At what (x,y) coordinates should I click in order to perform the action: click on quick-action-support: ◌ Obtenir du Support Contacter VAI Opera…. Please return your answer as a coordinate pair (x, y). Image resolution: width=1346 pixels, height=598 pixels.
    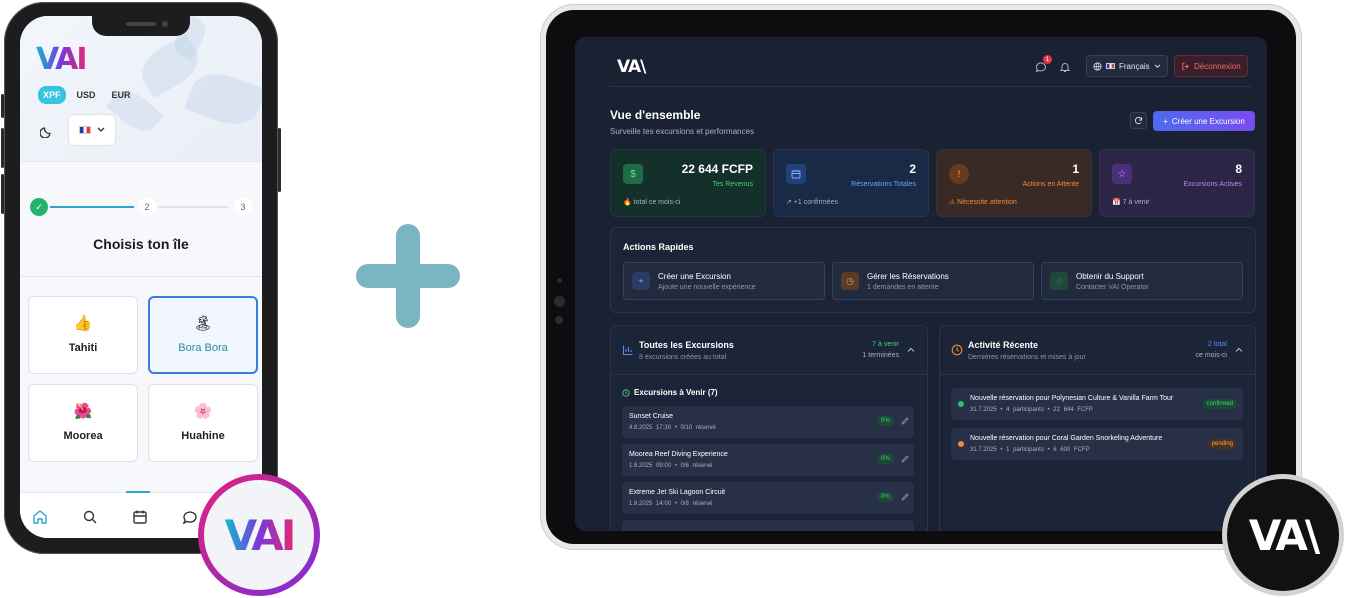
    Looking at the image, I should click on (1142, 281).